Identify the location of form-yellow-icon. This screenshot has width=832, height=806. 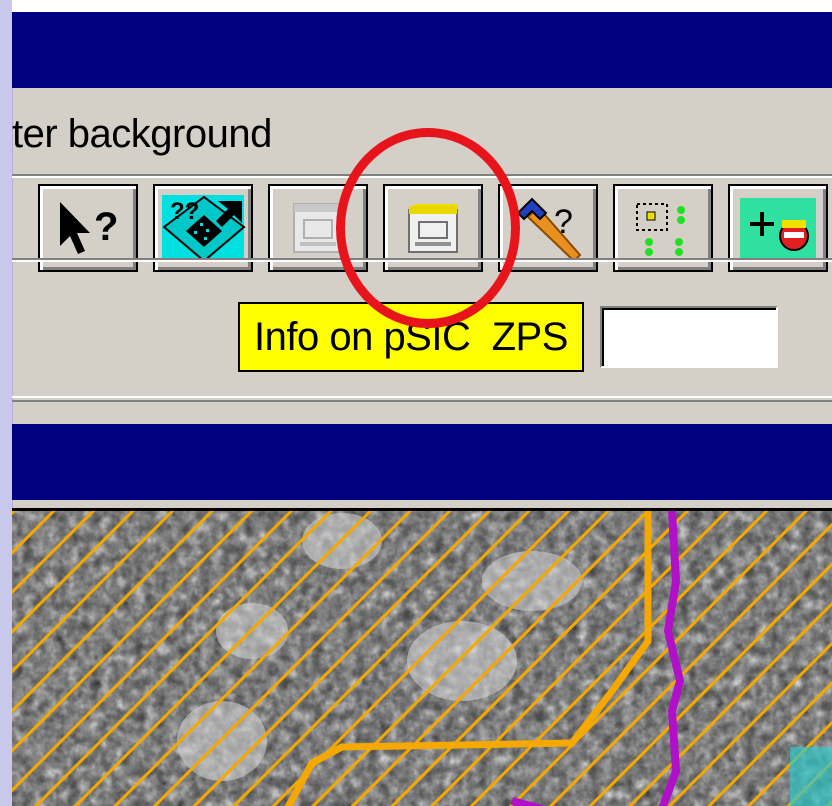
(433, 228).